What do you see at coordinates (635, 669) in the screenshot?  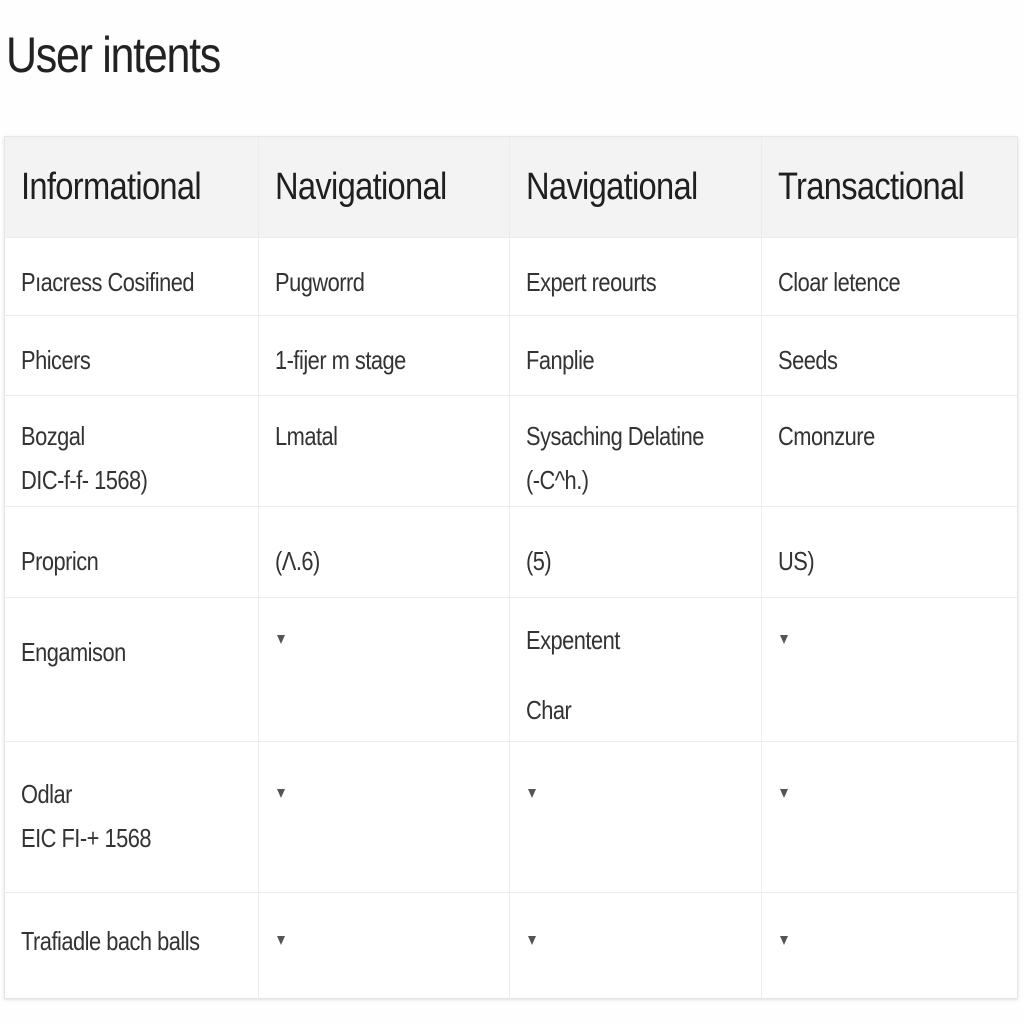 I see `table-cell: Expentent Char` at bounding box center [635, 669].